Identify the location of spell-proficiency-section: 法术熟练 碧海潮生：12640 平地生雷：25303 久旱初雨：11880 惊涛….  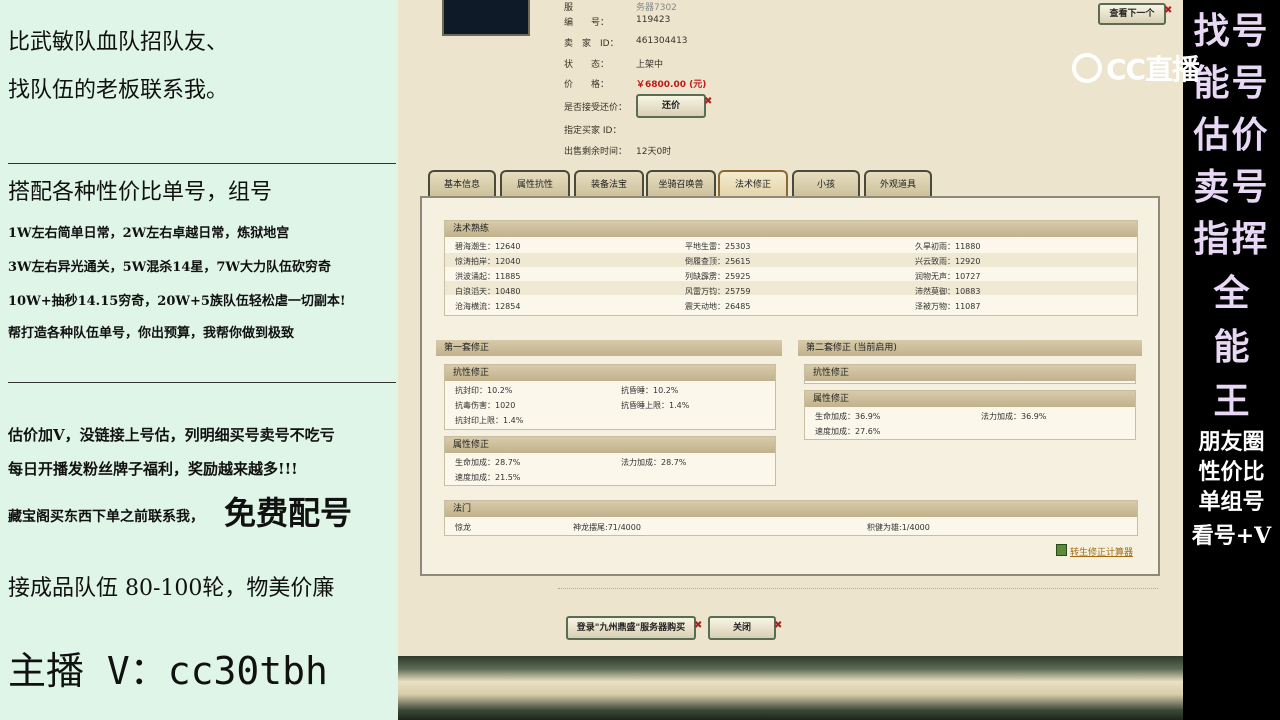
(791, 268).